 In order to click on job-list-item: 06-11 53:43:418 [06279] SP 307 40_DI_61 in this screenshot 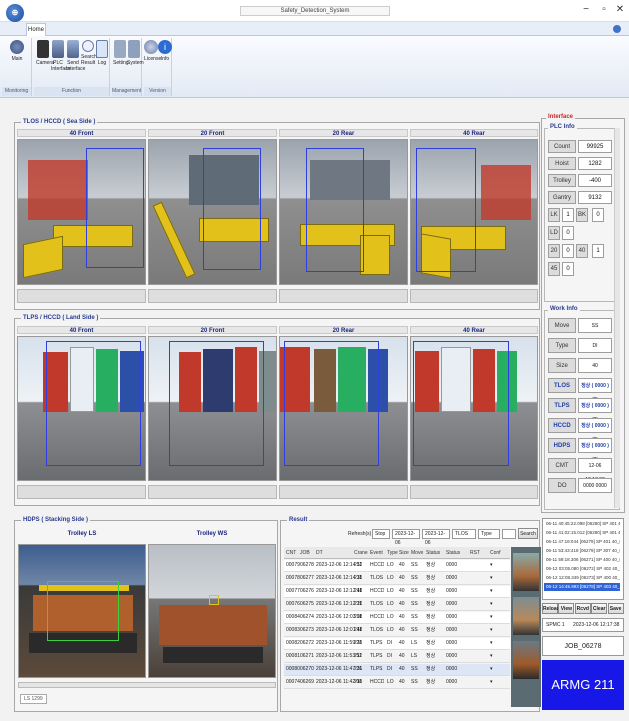, I will do `click(582, 551)`.